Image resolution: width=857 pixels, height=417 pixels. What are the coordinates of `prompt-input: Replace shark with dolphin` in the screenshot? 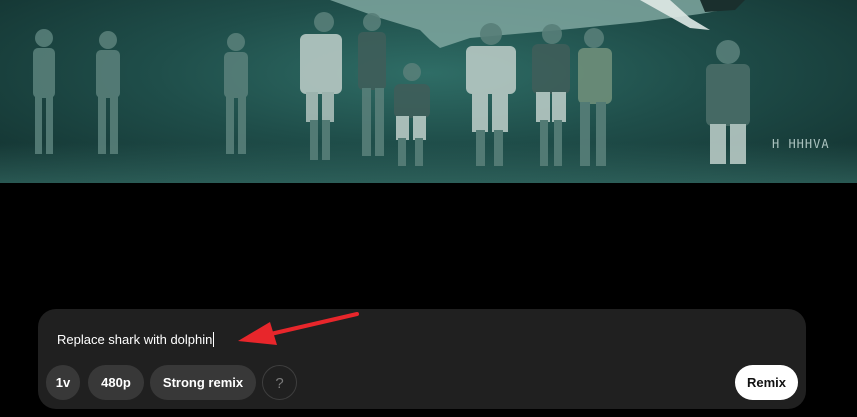 It's located at (357, 340).